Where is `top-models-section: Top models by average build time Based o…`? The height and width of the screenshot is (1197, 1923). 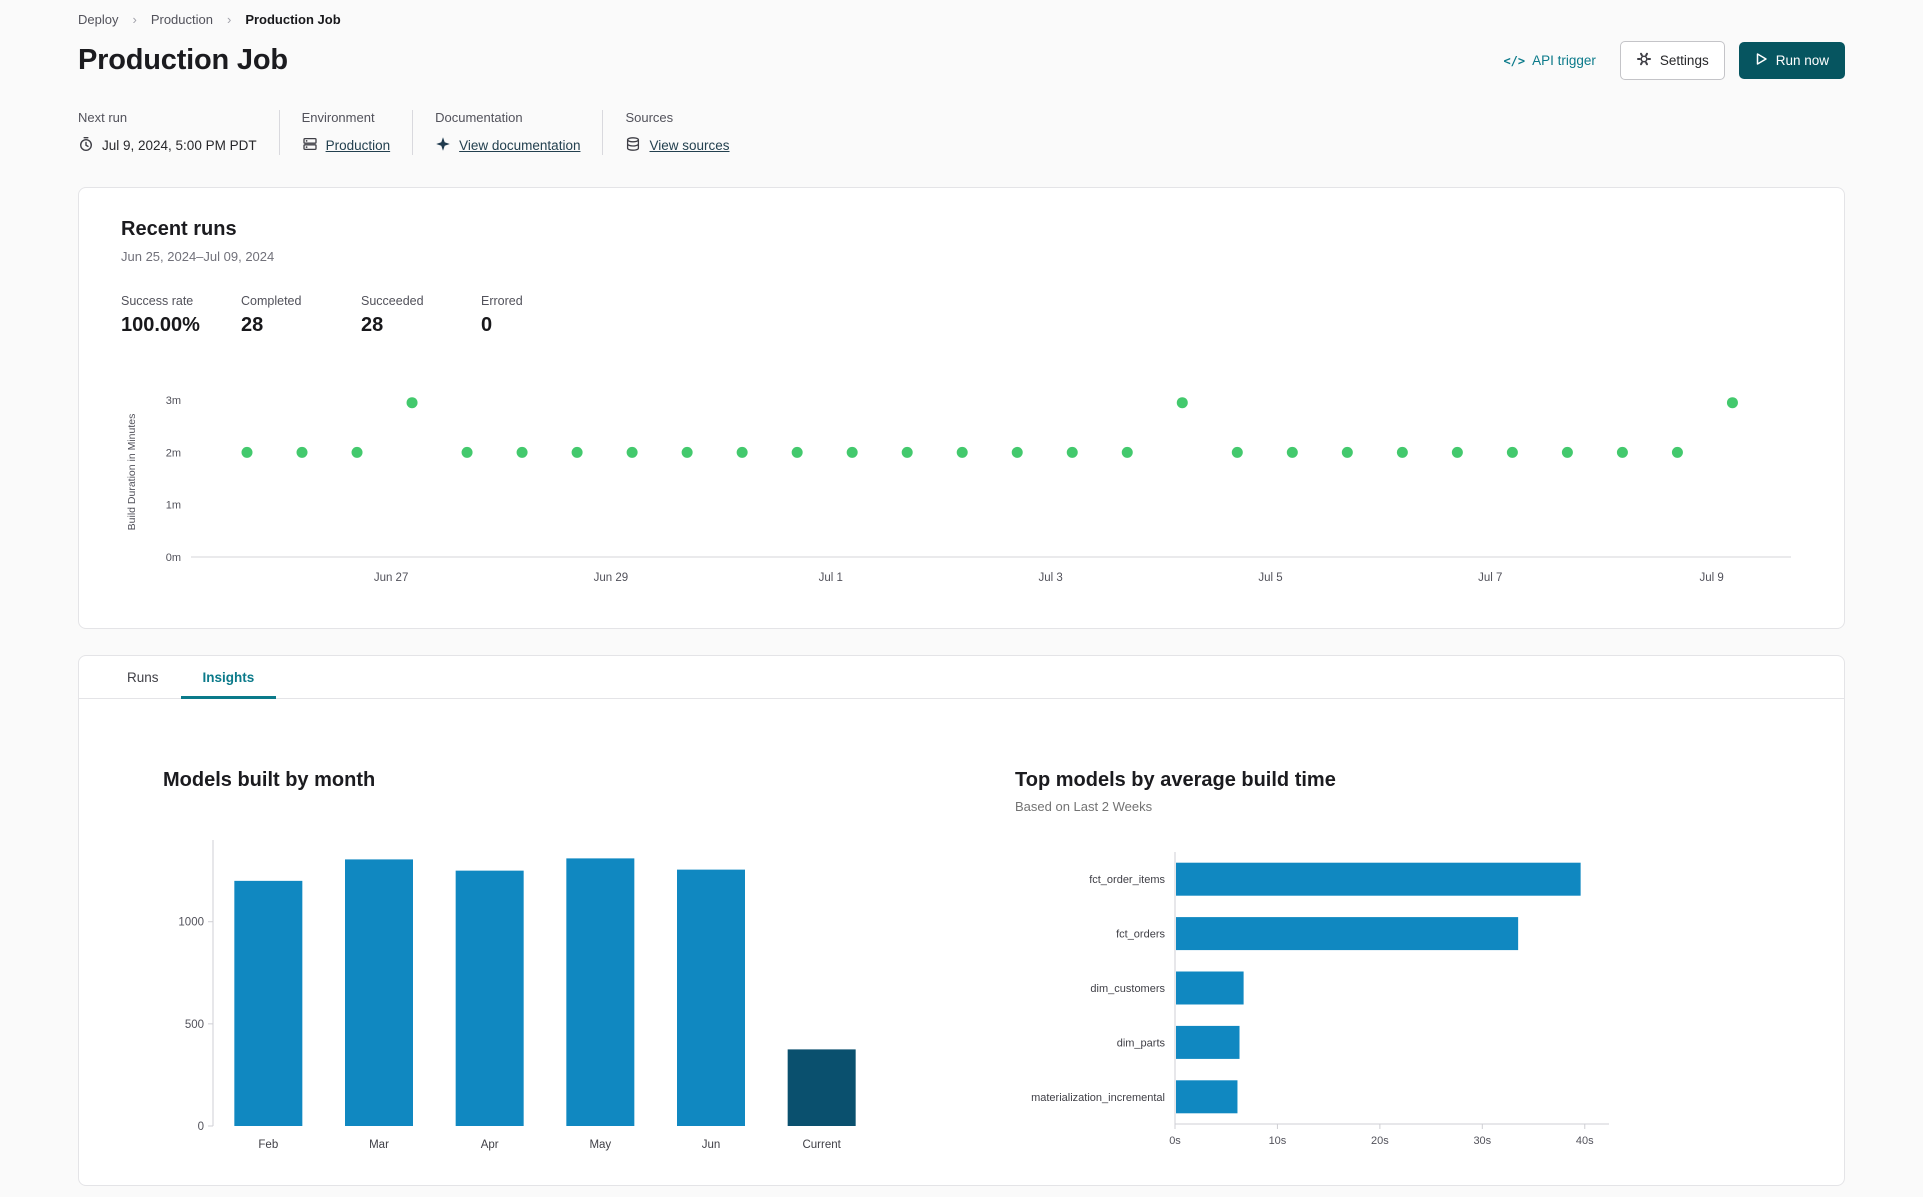 top-models-section: Top models by average build time Based o… is located at coordinates (1340, 969).